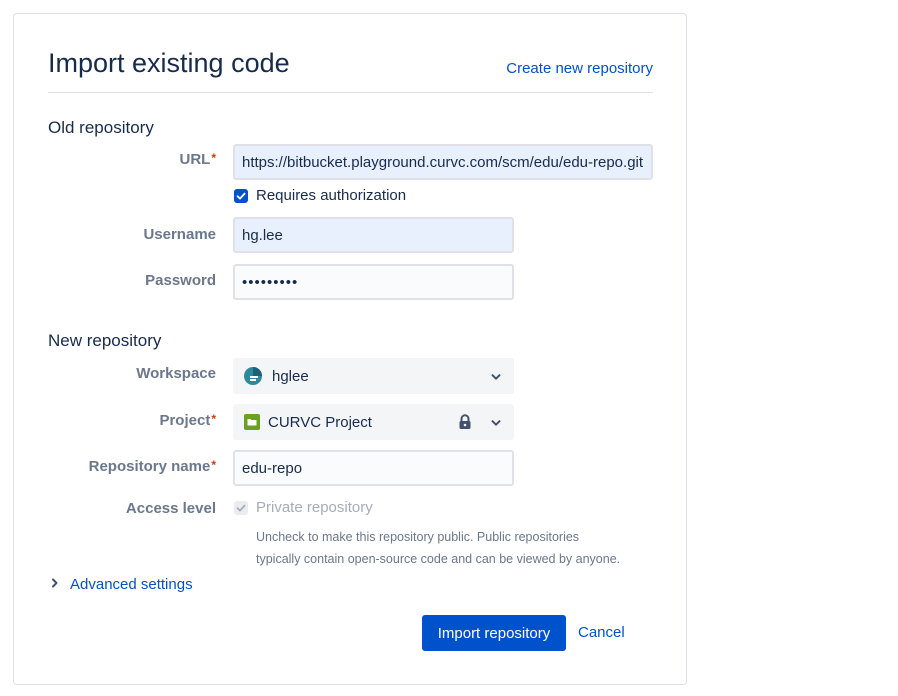 The image size is (898, 696). I want to click on workspace-avatar-icon, so click(253, 376).